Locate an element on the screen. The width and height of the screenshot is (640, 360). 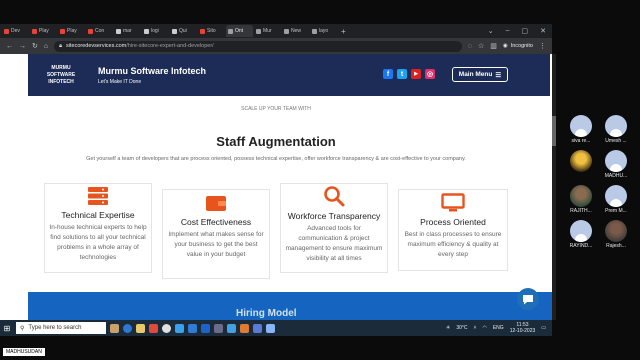
media-icon is located at coordinates (153, 328).